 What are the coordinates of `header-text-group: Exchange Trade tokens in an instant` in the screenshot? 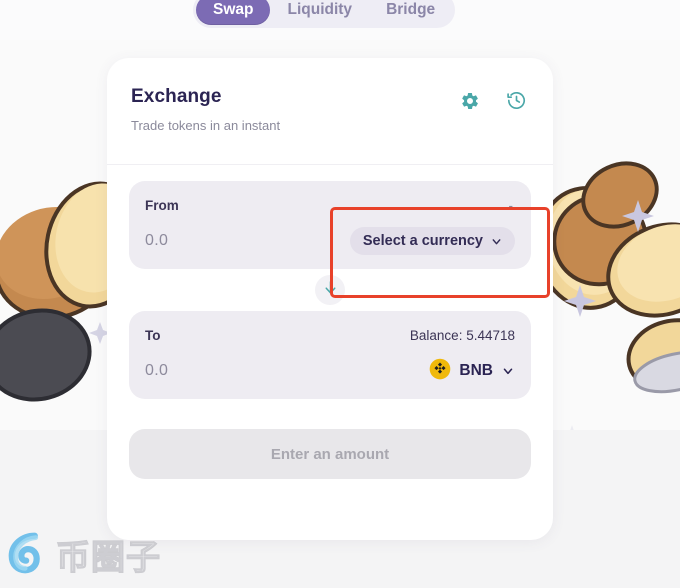 It's located at (205, 108).